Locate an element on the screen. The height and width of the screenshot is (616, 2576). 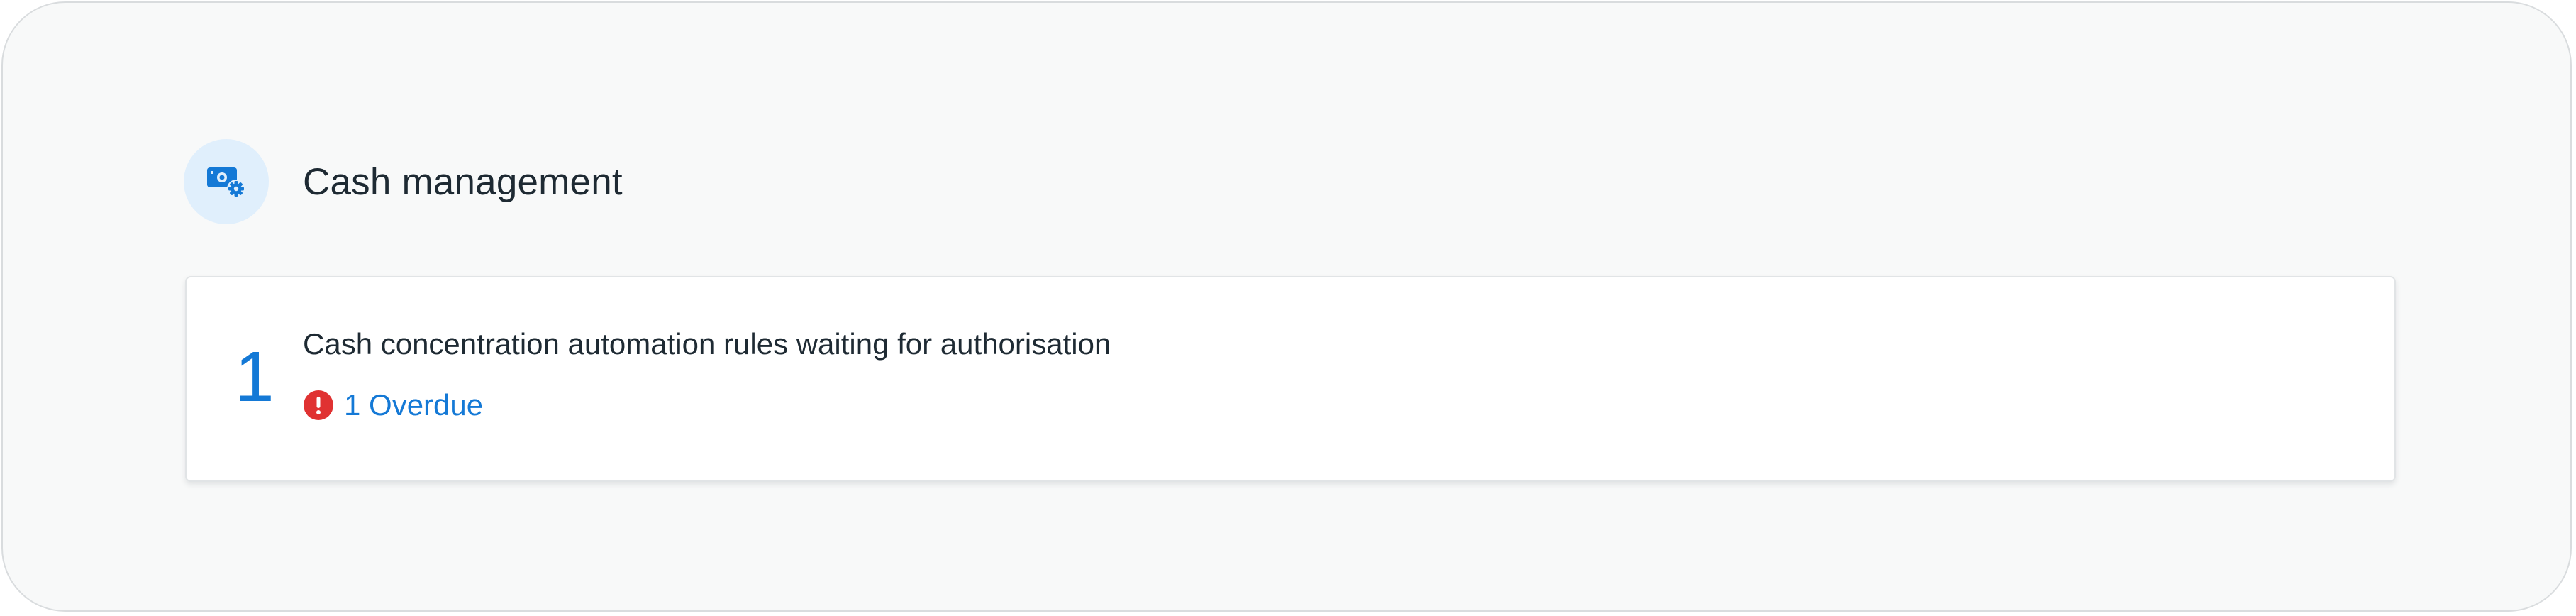
overdue-link: 1 Overdue is located at coordinates (393, 405).